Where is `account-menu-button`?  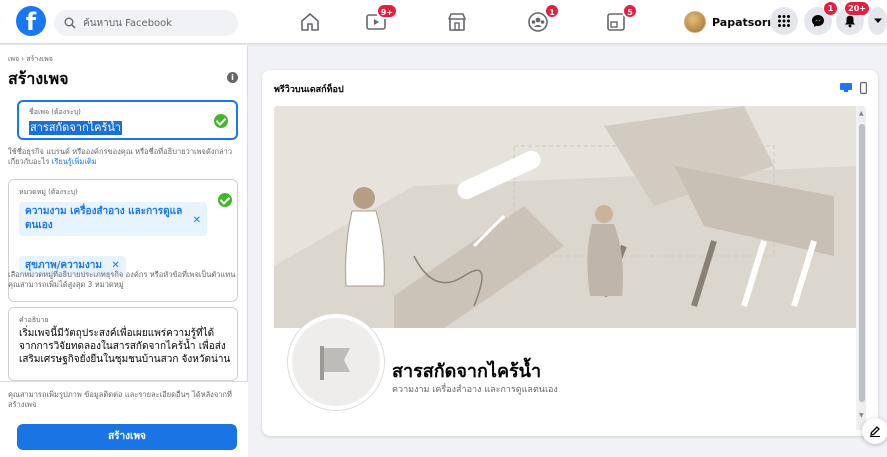 account-menu-button is located at coordinates (877, 21).